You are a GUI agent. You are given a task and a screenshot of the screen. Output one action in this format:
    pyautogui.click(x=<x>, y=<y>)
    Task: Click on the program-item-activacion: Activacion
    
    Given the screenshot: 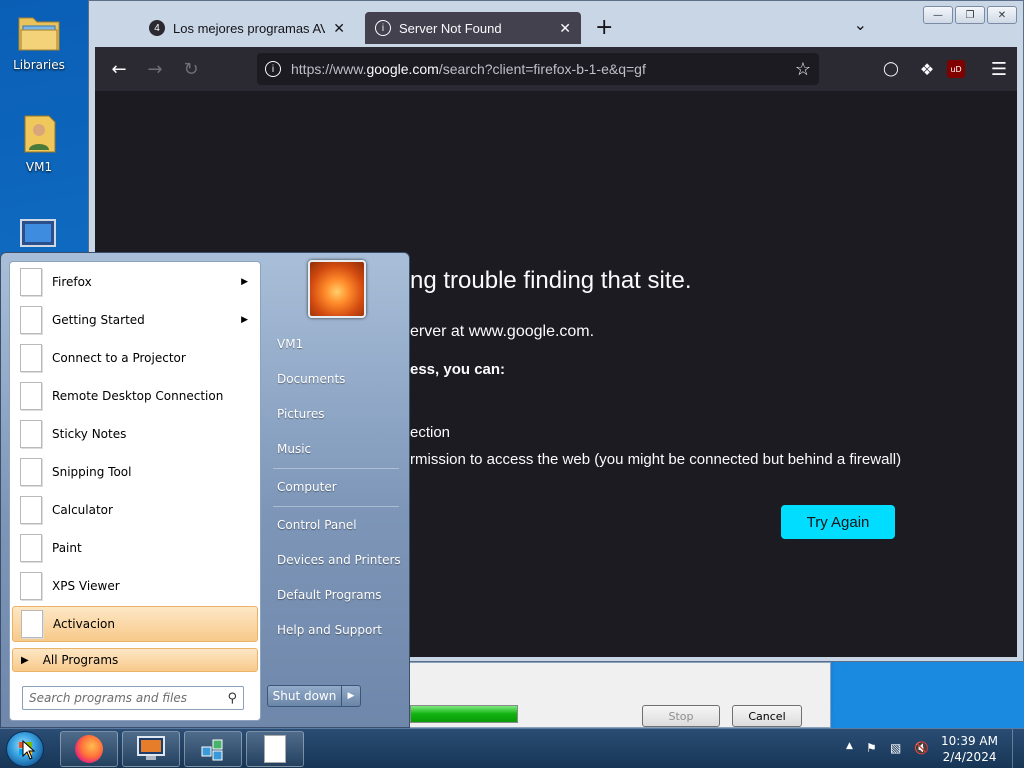 What is the action you would take?
    pyautogui.click(x=135, y=624)
    